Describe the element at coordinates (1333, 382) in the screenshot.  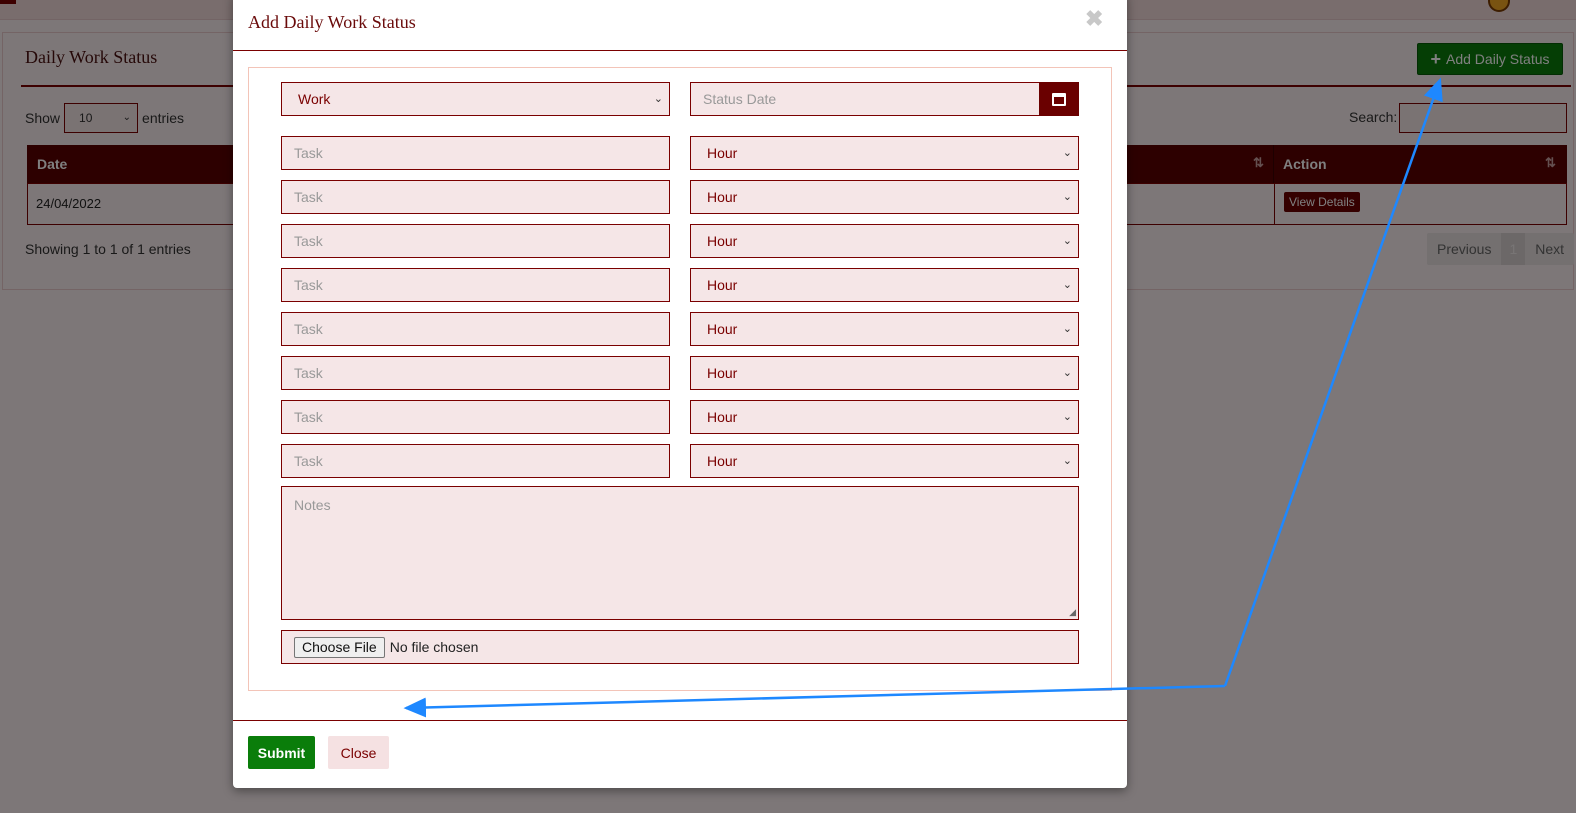
I see `arrow-to-add-button` at that location.